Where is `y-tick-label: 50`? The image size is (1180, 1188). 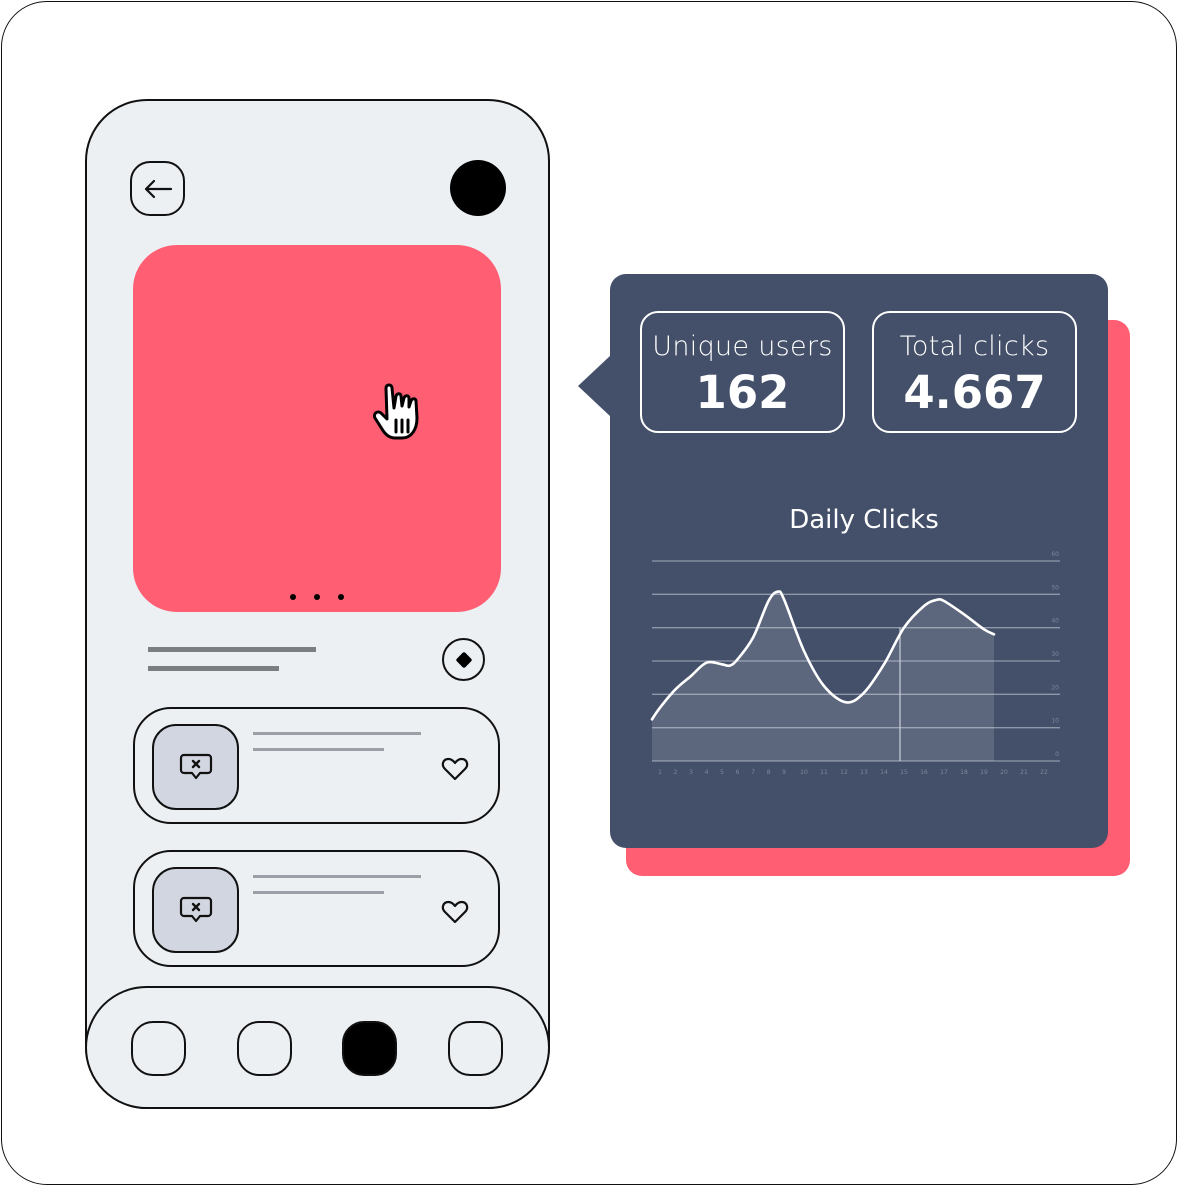
y-tick-label: 50 is located at coordinates (1055, 587).